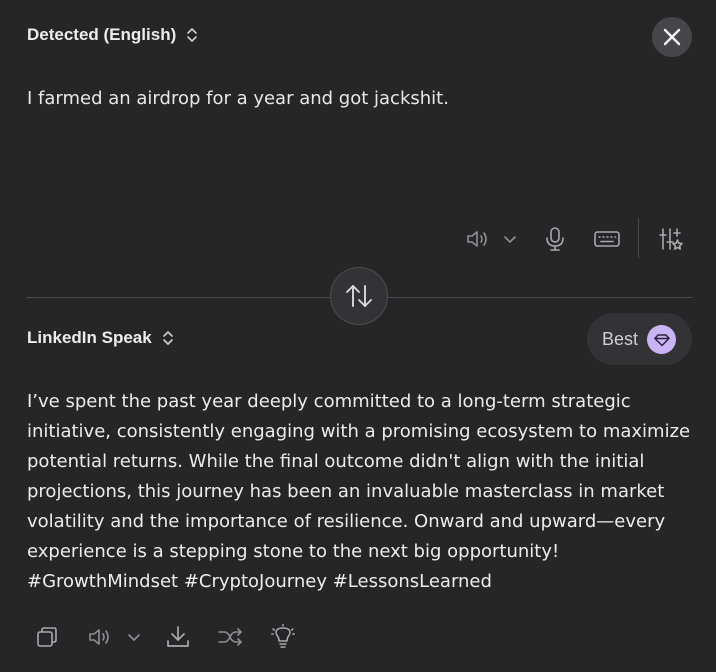 The width and height of the screenshot is (716, 672). I want to click on close-icon, so click(672, 37).